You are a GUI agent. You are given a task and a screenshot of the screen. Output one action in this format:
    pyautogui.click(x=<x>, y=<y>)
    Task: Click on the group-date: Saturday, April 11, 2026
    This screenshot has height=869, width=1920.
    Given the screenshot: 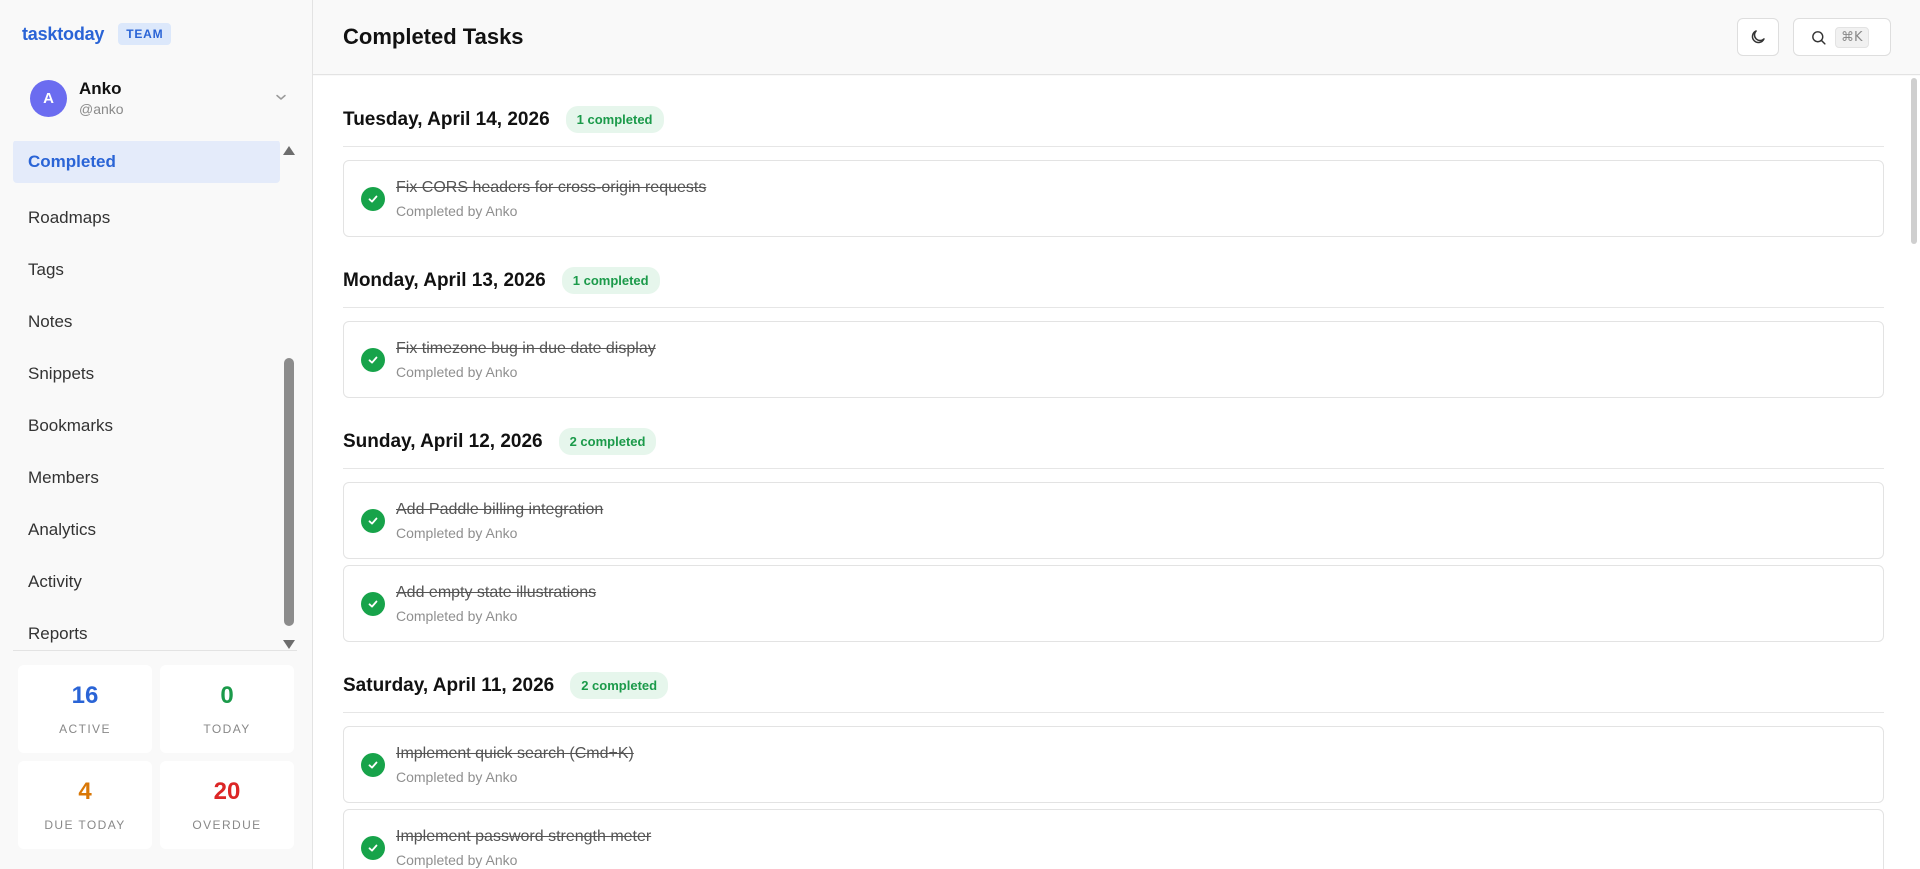 What is the action you would take?
    pyautogui.click(x=449, y=685)
    